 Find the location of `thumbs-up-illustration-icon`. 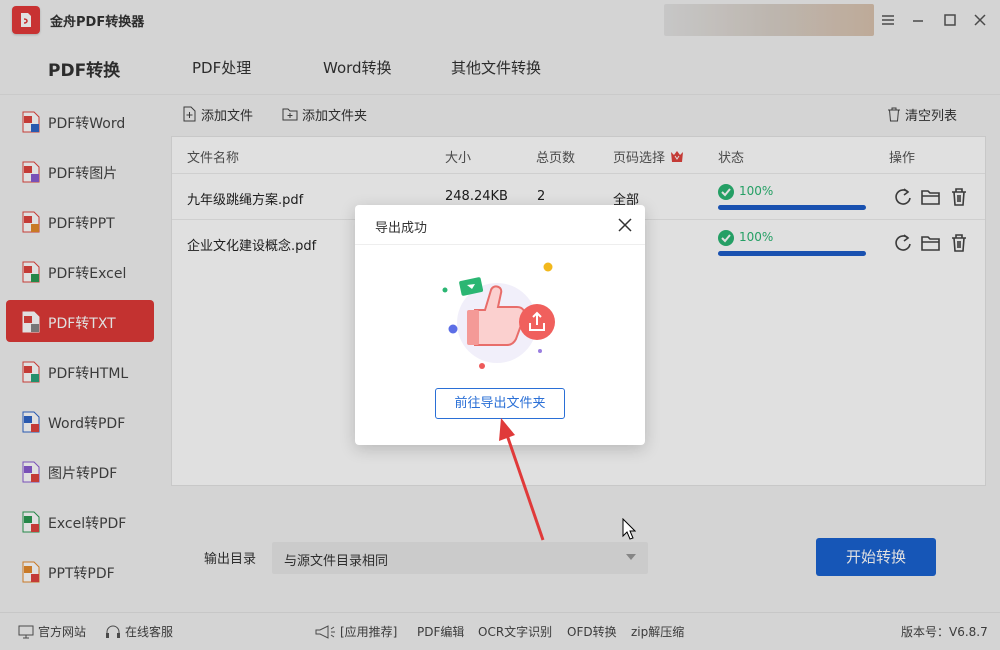

thumbs-up-illustration-icon is located at coordinates (498, 315).